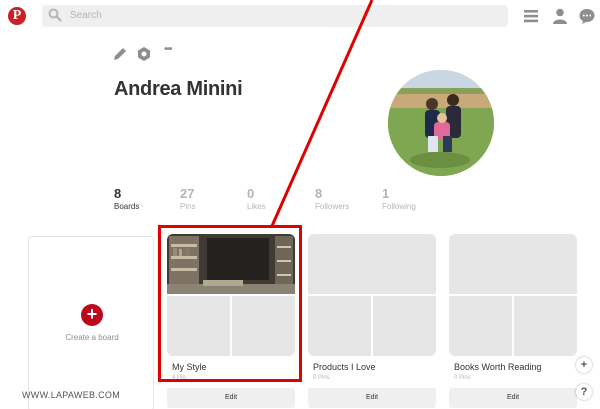 Image resolution: width=600 pixels, height=409 pixels. Describe the element at coordinates (584, 392) in the screenshot. I see `help-button: ?` at that location.